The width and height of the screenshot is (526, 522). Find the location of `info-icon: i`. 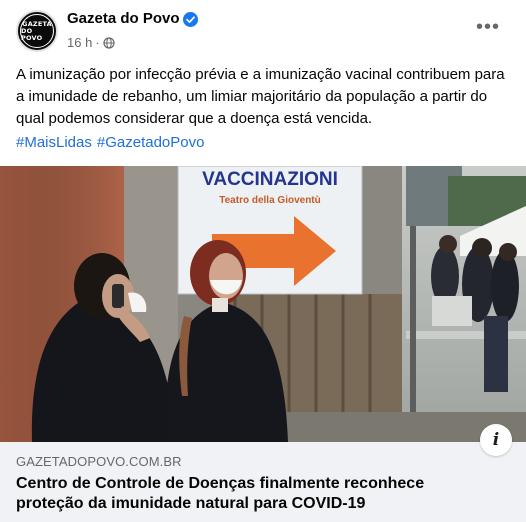

info-icon: i is located at coordinates (496, 440).